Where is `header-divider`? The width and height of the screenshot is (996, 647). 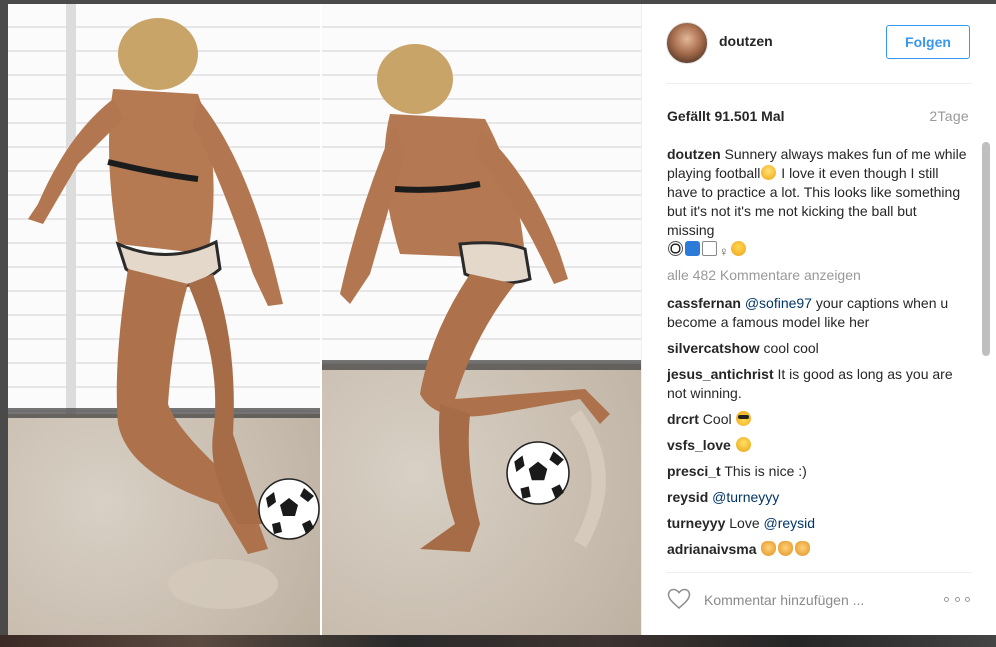
header-divider is located at coordinates (819, 83).